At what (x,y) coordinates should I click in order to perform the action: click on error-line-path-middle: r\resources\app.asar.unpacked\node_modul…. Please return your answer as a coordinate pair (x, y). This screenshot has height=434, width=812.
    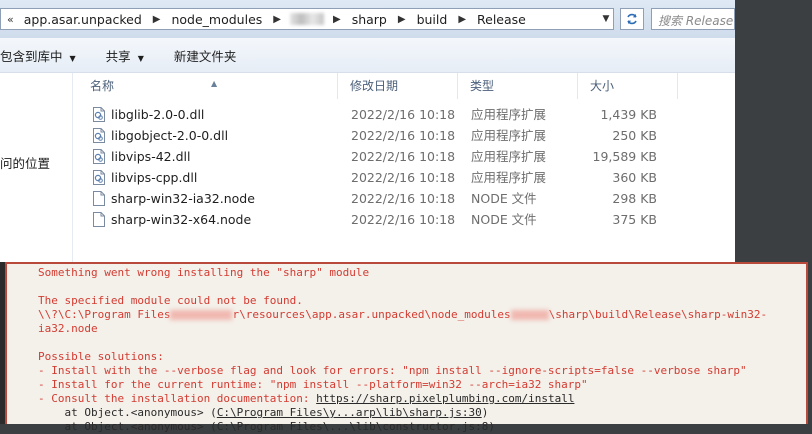
    Looking at the image, I should click on (371, 314).